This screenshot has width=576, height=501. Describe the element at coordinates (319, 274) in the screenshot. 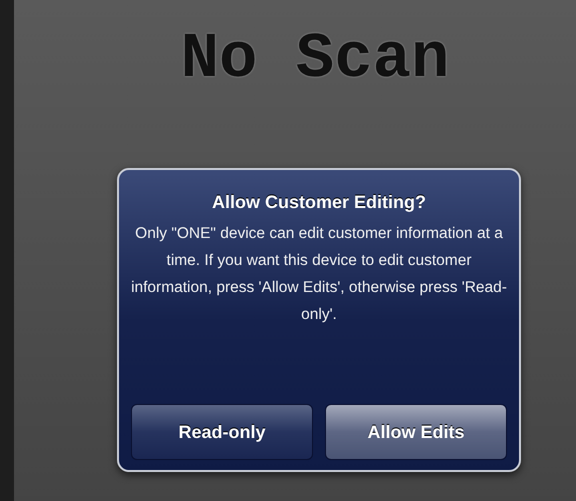

I see `alert-message: Only "ONE" device can edit customer information at a time. If you want this device to edit customer information, press 'Allow Edits', otherwise press 'Read-only'.` at that location.